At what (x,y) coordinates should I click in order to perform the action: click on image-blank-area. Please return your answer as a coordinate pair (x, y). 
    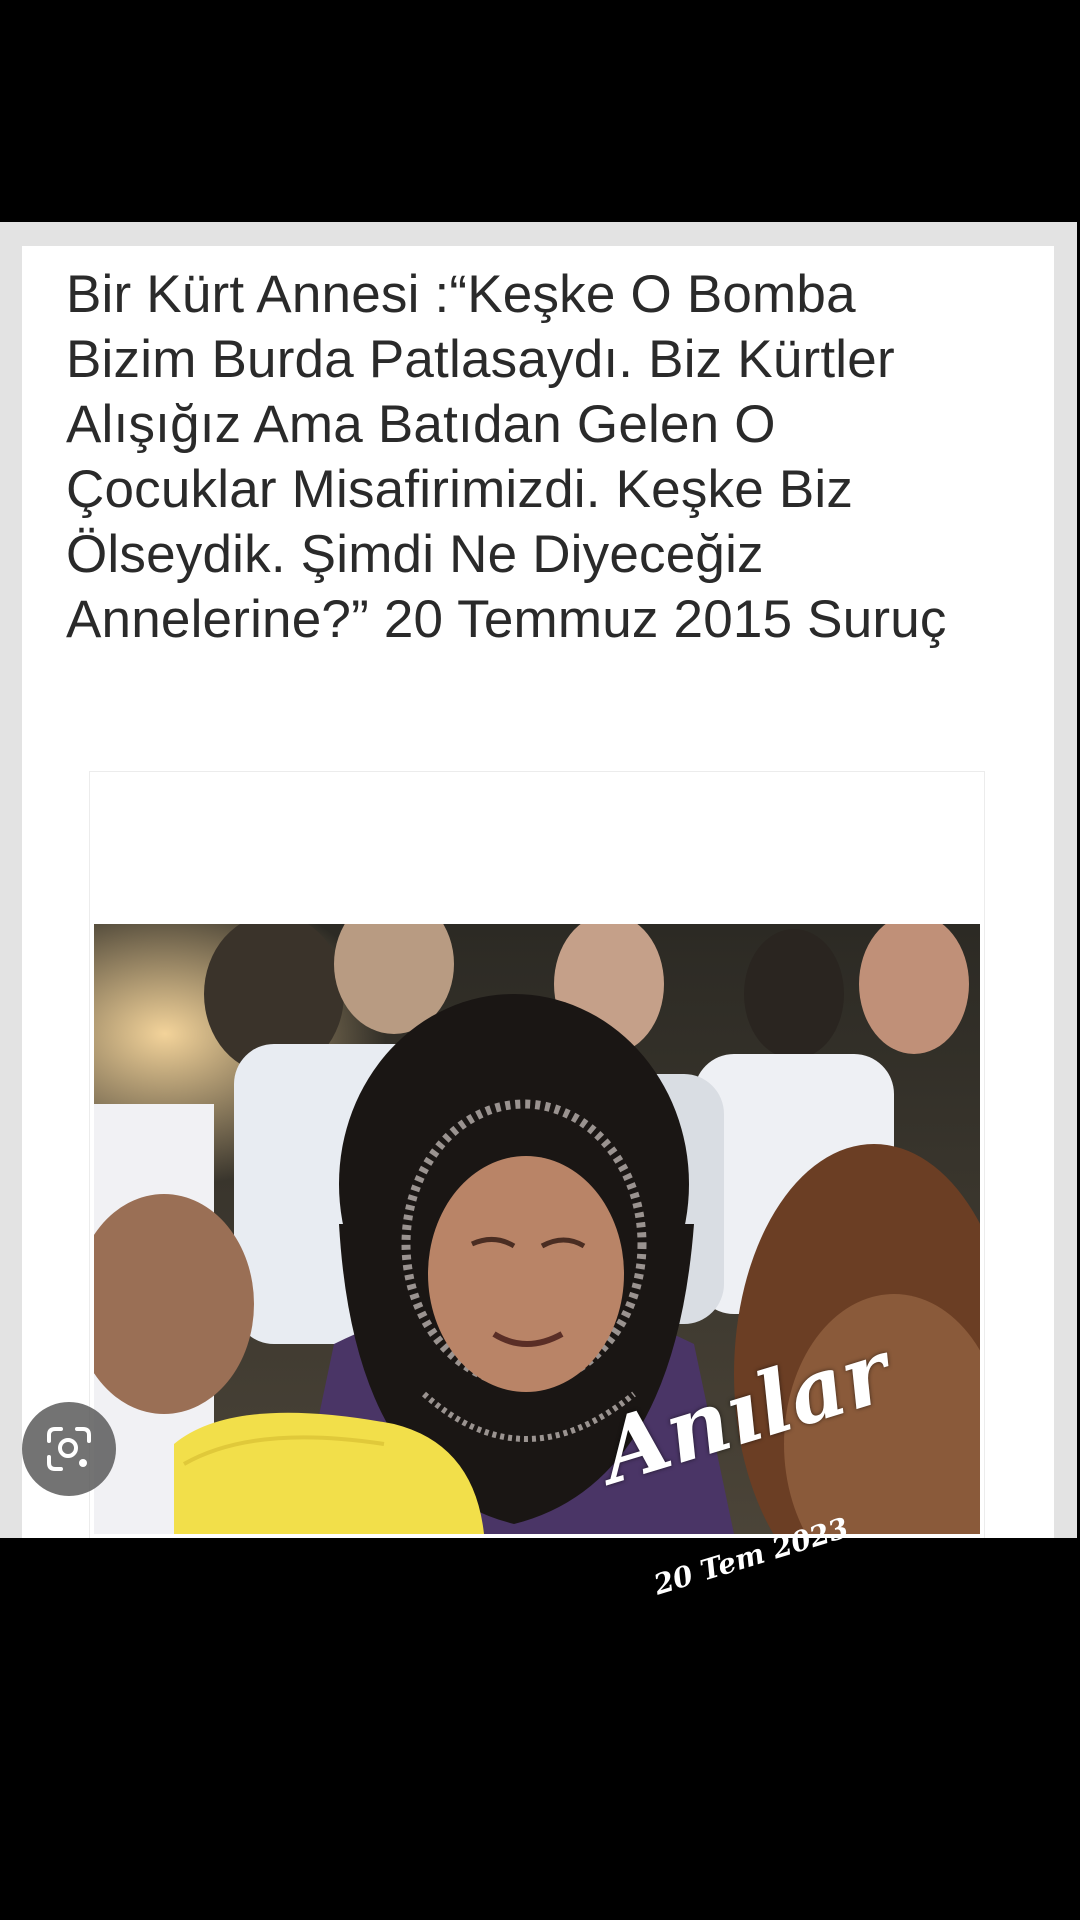
    Looking at the image, I should click on (537, 847).